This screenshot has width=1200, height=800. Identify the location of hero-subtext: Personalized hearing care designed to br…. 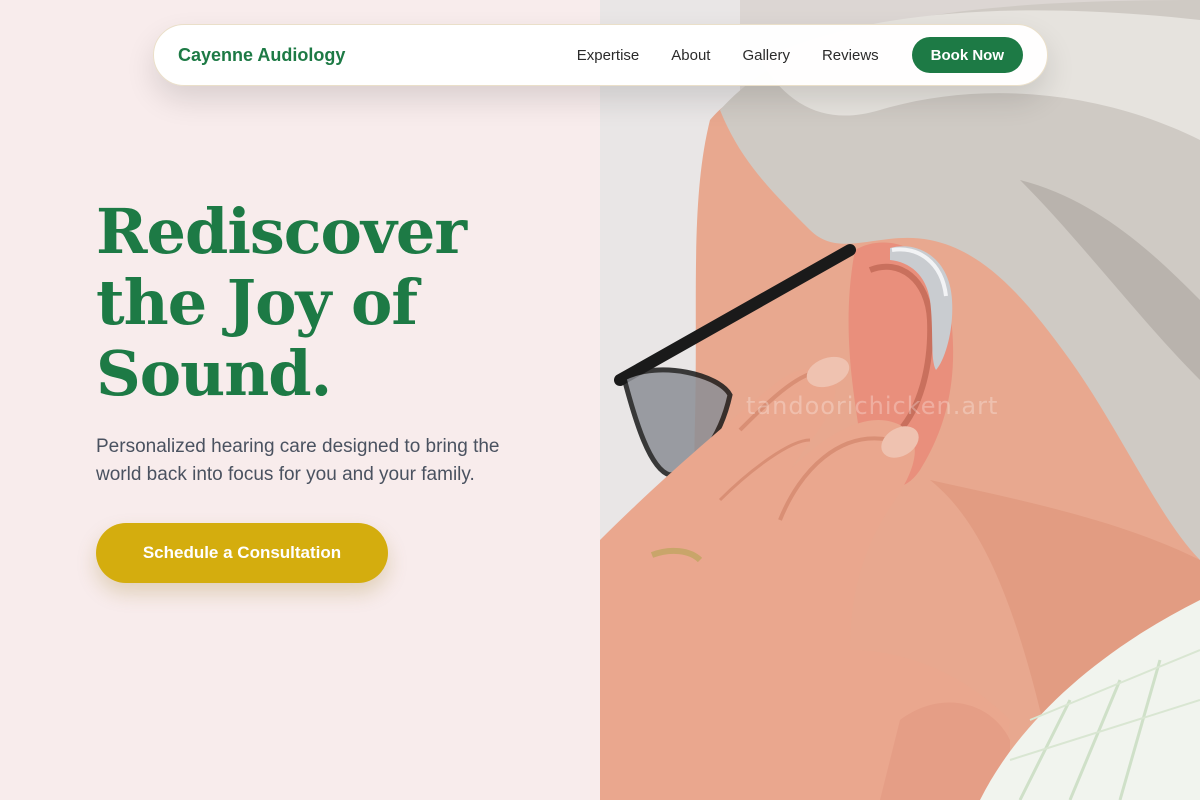
(298, 460).